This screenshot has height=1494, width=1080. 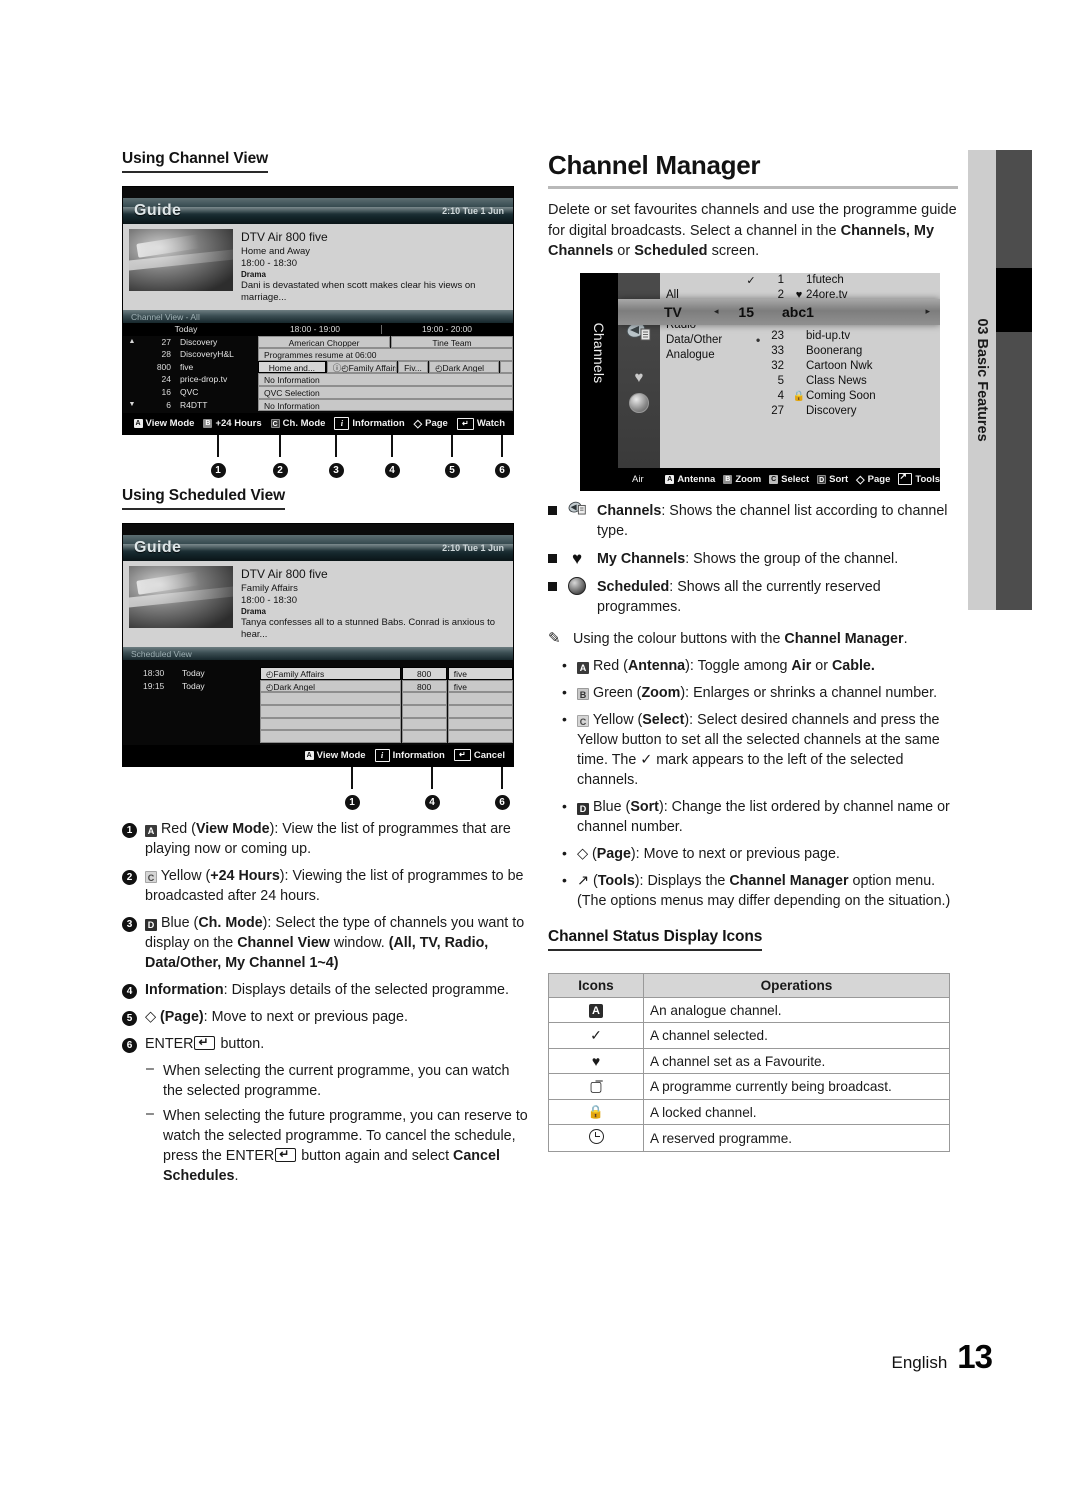 I want to click on channel-row: 23 bid-up.tv, so click(x=838, y=336).